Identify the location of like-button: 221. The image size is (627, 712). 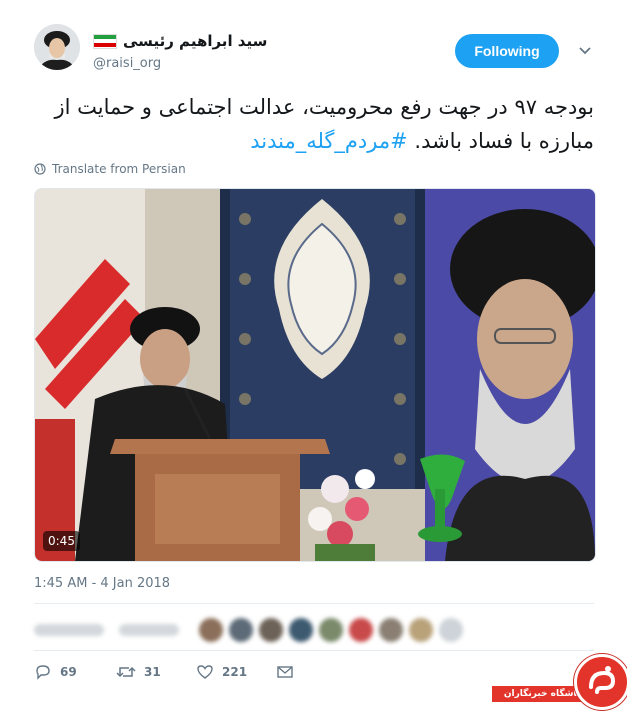
(221, 672).